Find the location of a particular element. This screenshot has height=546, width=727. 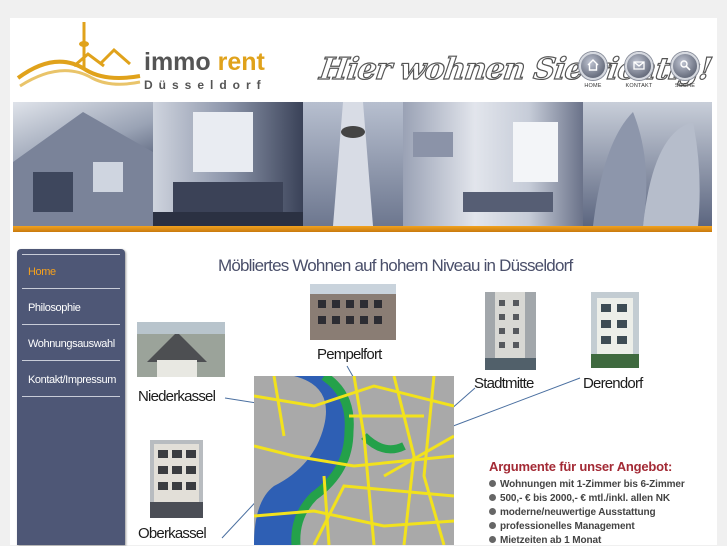

argument-item: Mietzeiten ab 1 Monat is located at coordinates (545, 540).